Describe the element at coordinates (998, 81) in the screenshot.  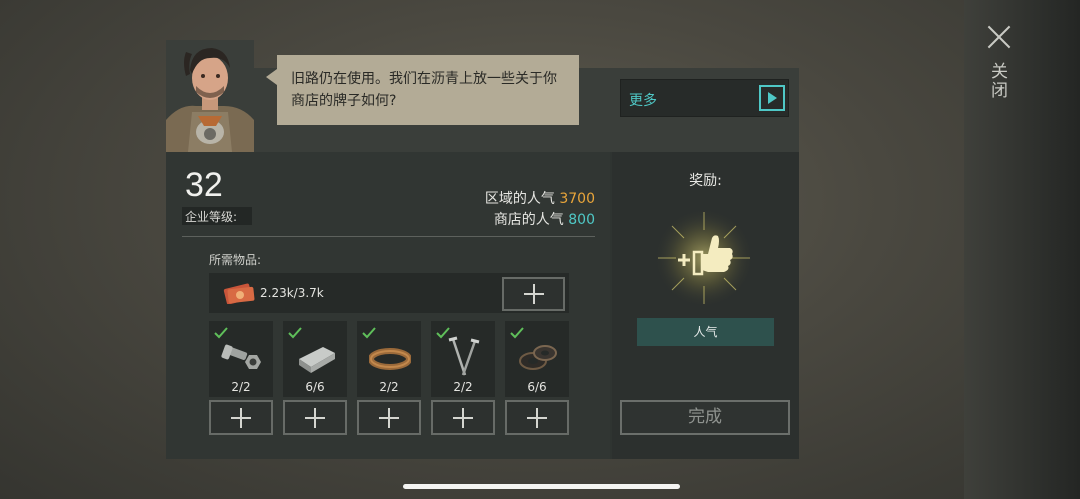
I see `close-label: 关闭` at that location.